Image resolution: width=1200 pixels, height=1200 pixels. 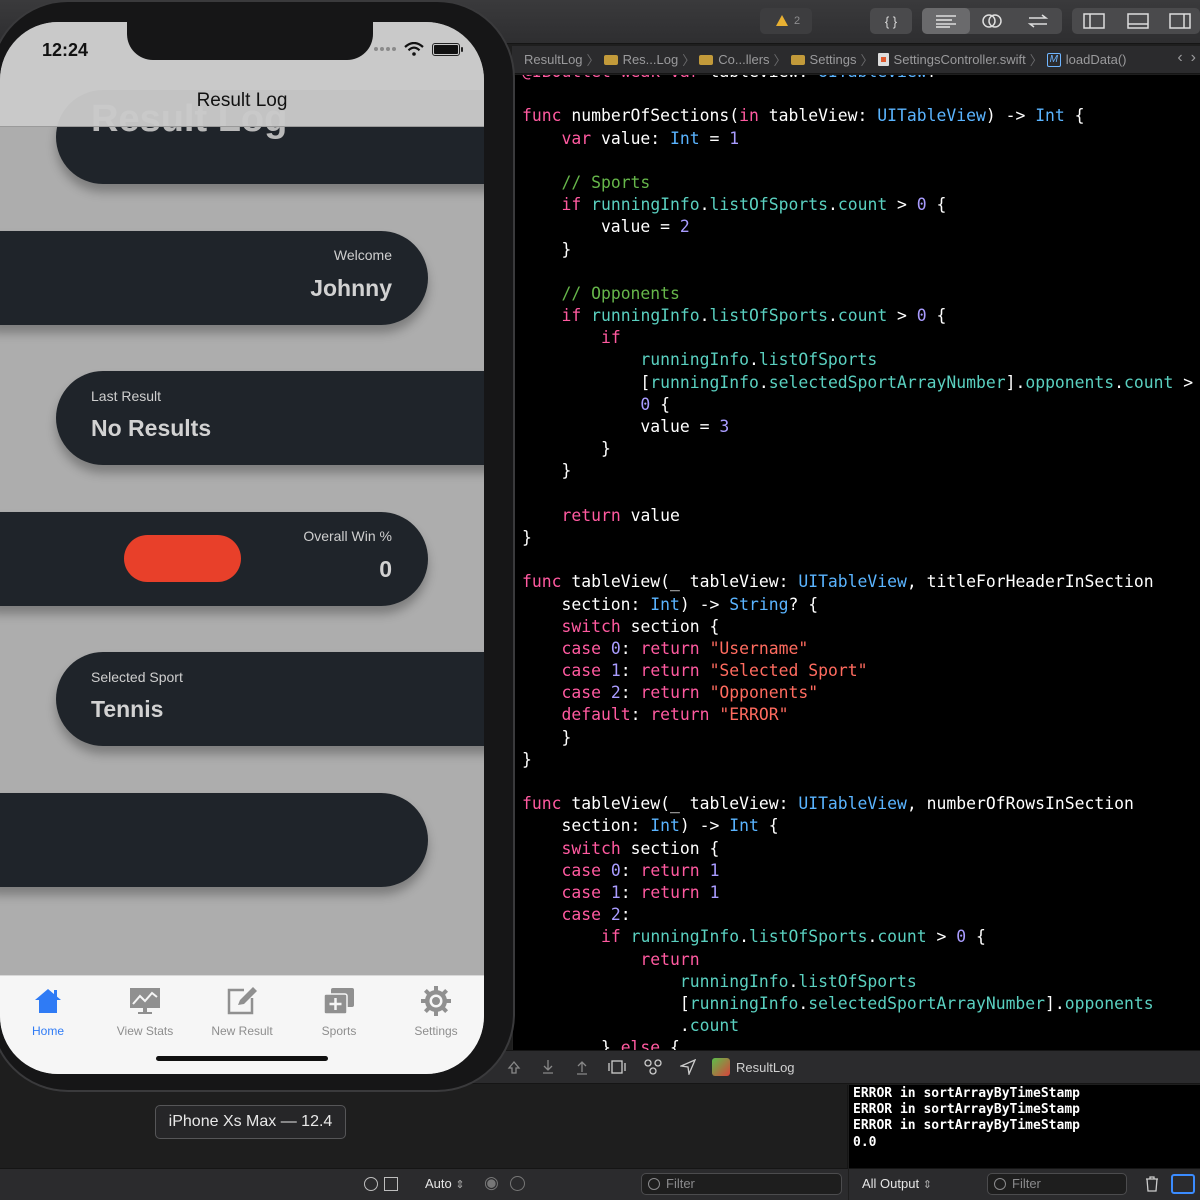 What do you see at coordinates (897, 1183) in the screenshot?
I see `output-scope-select: All Output ⇕` at bounding box center [897, 1183].